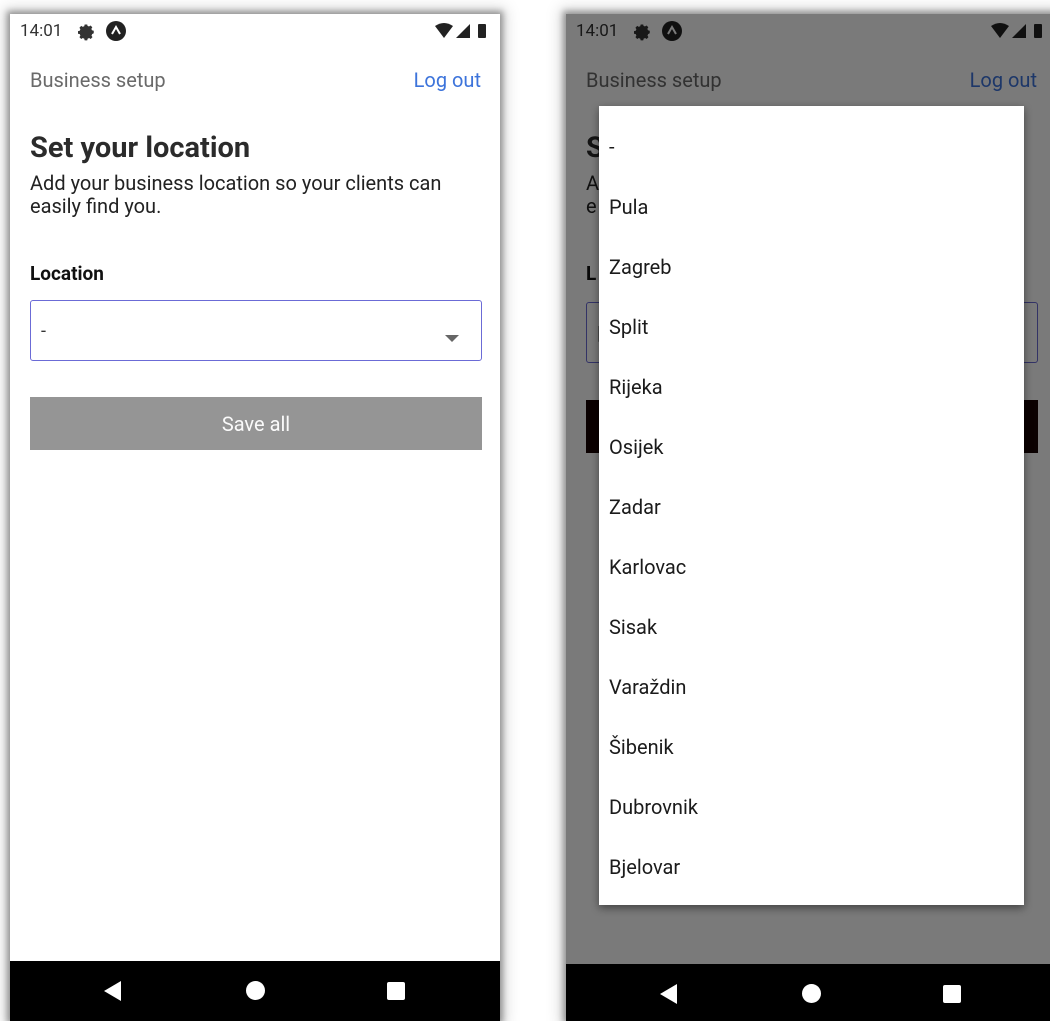 This screenshot has height=1021, width=1050. Describe the element at coordinates (444, 30) in the screenshot. I see `wifi-icon` at that location.